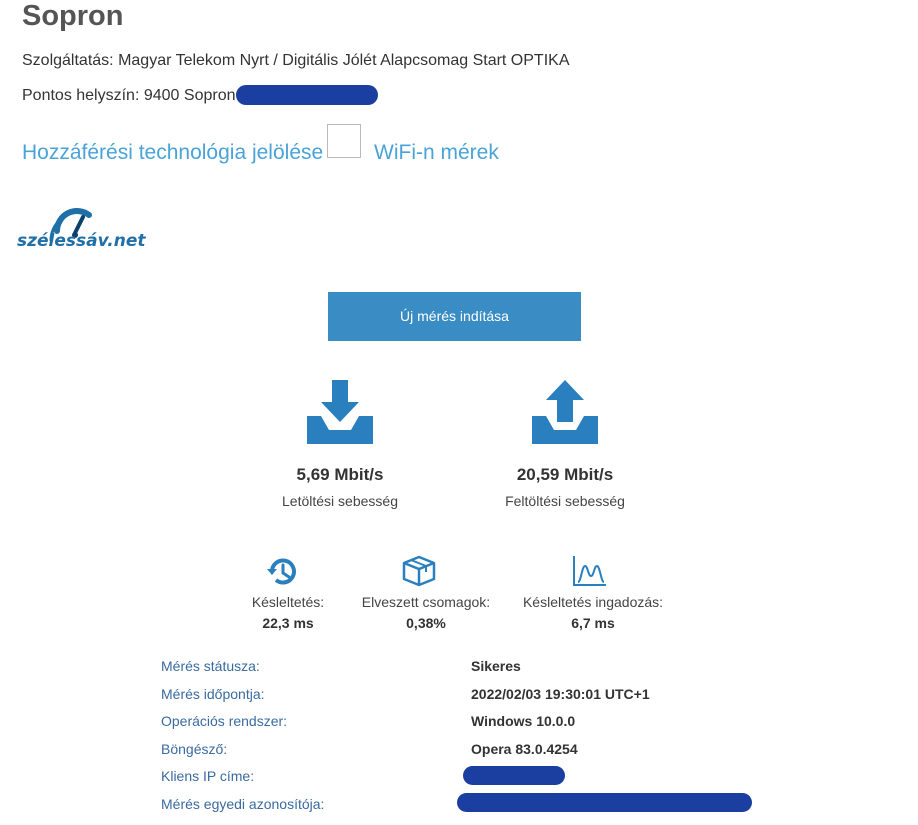  What do you see at coordinates (436, 153) in the screenshot?
I see `wifi-link: WiFi-n mérek` at bounding box center [436, 153].